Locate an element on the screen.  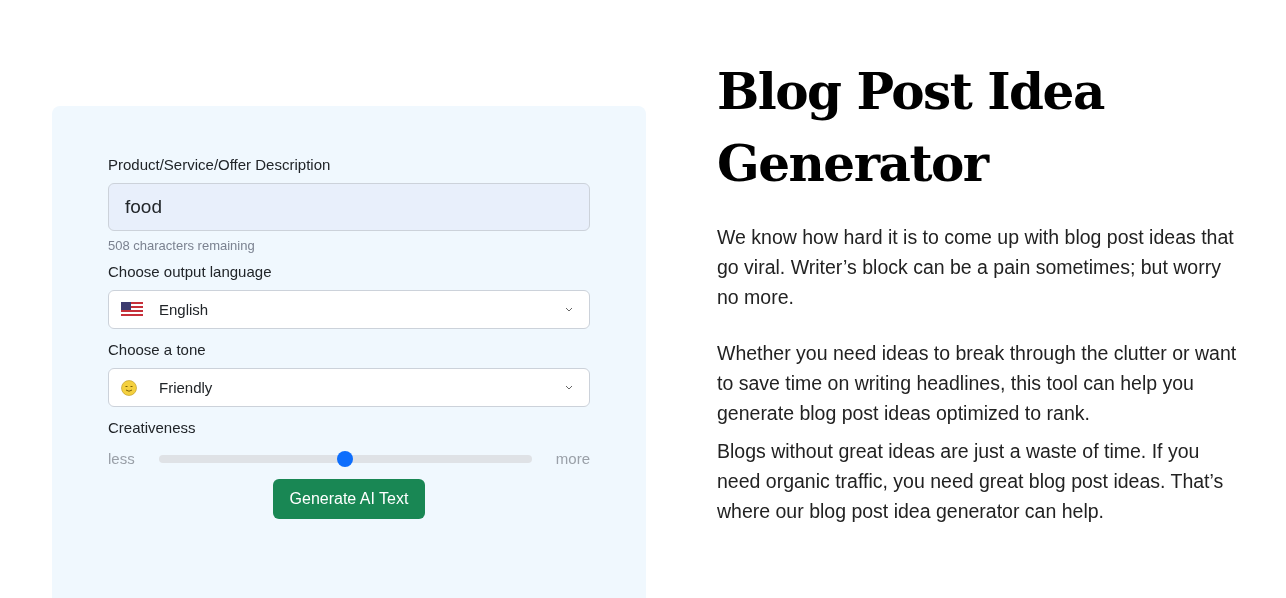
language-select: English is located at coordinates (349, 309).